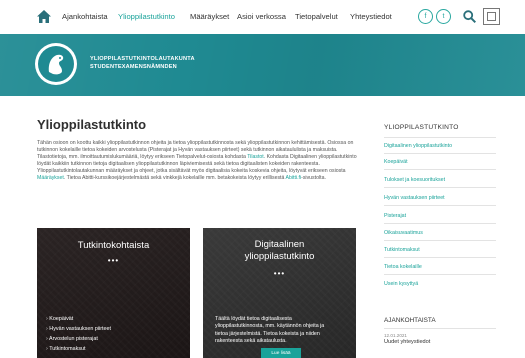 The image size is (525, 358). Describe the element at coordinates (418, 146) in the screenshot. I see `sidebar-item-digitaalinen: Digitaalinen ylioppilastutkinto` at that location.